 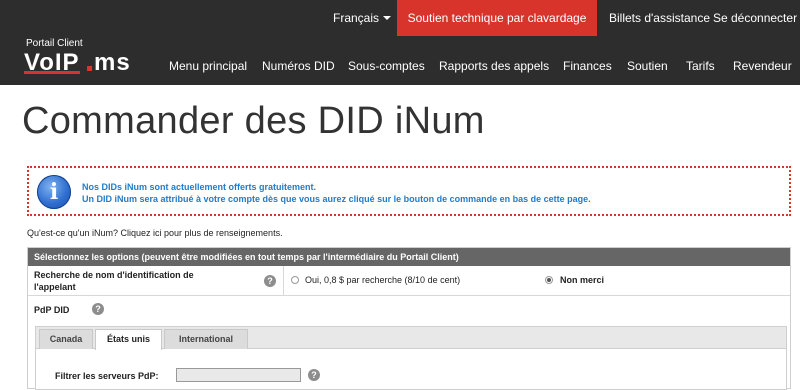 What do you see at coordinates (52, 310) in the screenshot?
I see `pop-label: PdP DID` at bounding box center [52, 310].